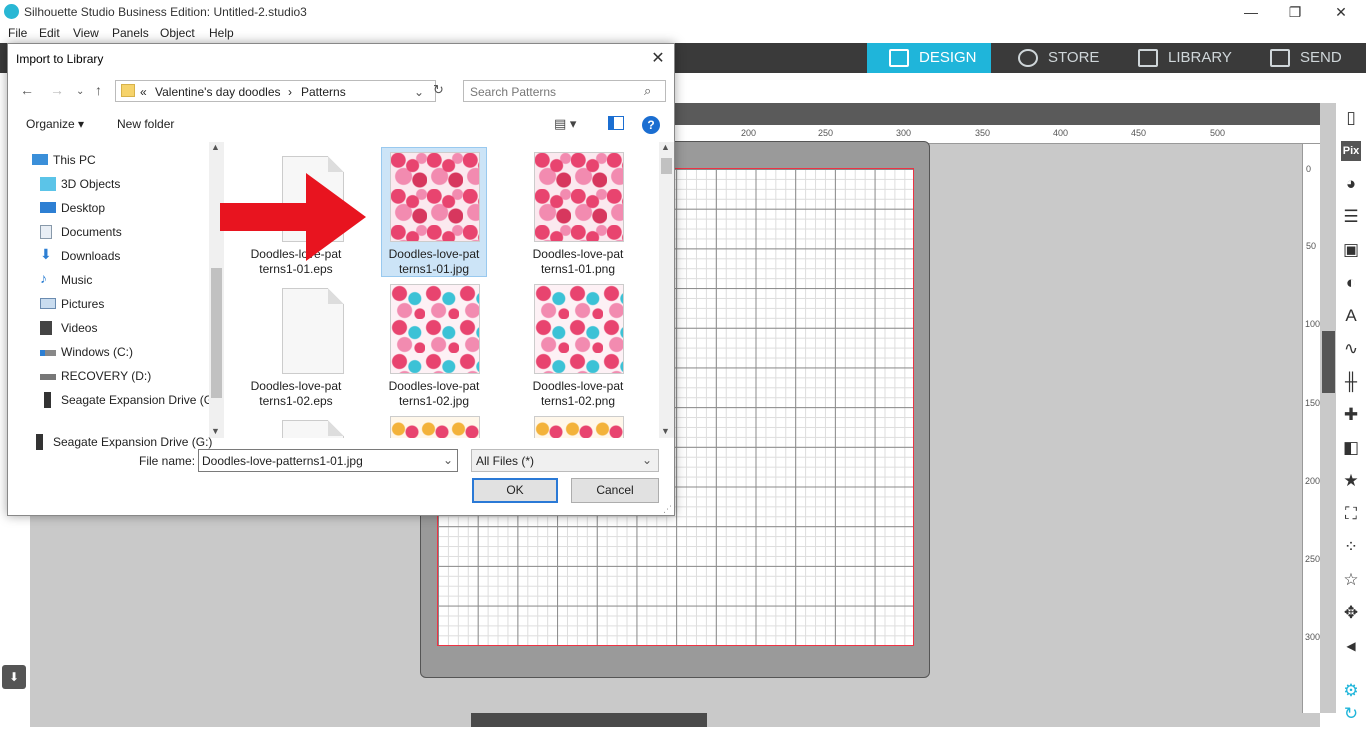 This screenshot has width=1366, height=729. What do you see at coordinates (749, 133) in the screenshot?
I see `ruler-tick: 200` at bounding box center [749, 133].